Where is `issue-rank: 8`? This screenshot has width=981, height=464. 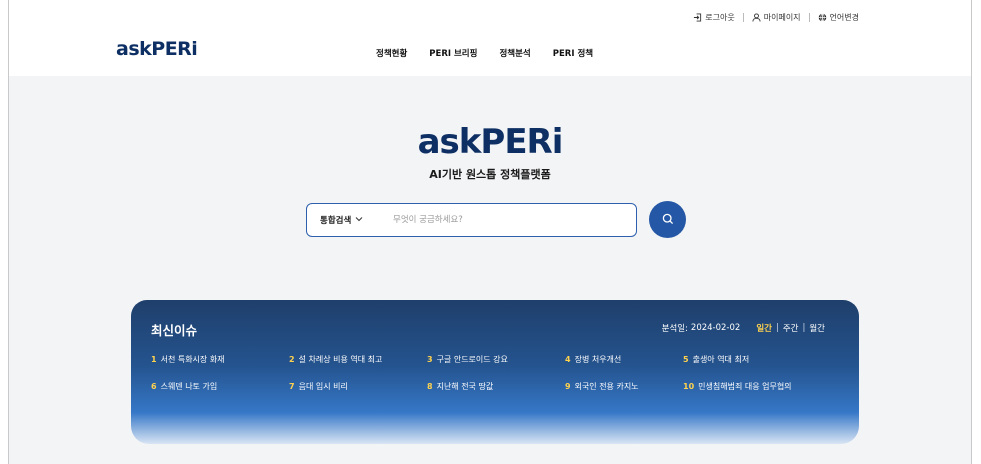 issue-rank: 8 is located at coordinates (430, 386).